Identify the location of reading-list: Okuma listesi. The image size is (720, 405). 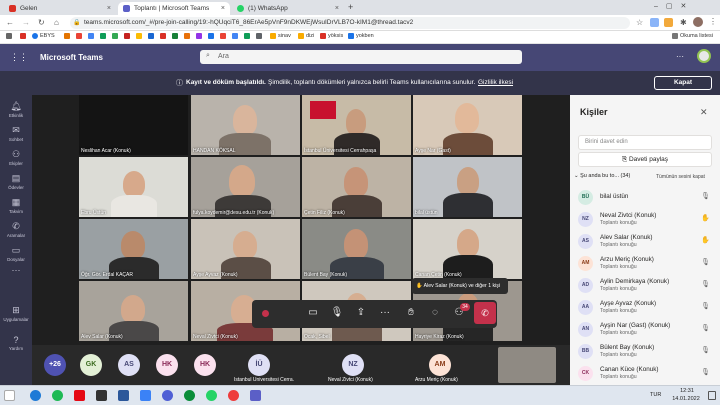
(692, 36).